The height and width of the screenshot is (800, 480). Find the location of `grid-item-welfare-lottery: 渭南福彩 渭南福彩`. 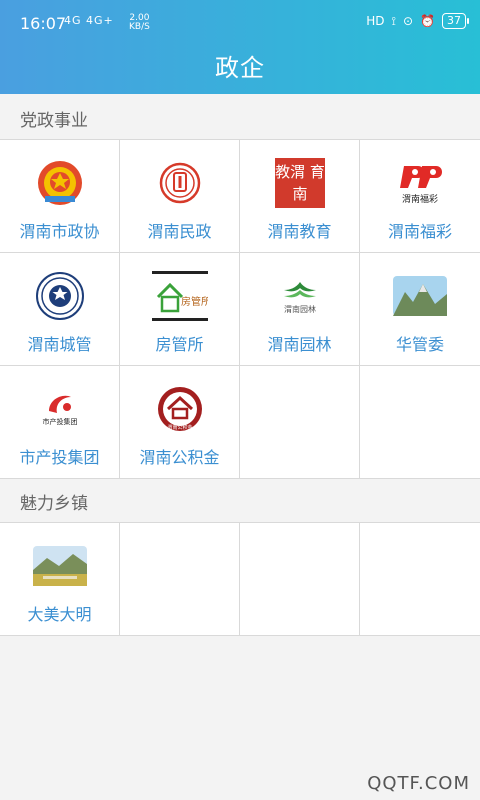

grid-item-welfare-lottery: 渭南福彩 渭南福彩 is located at coordinates (420, 196).